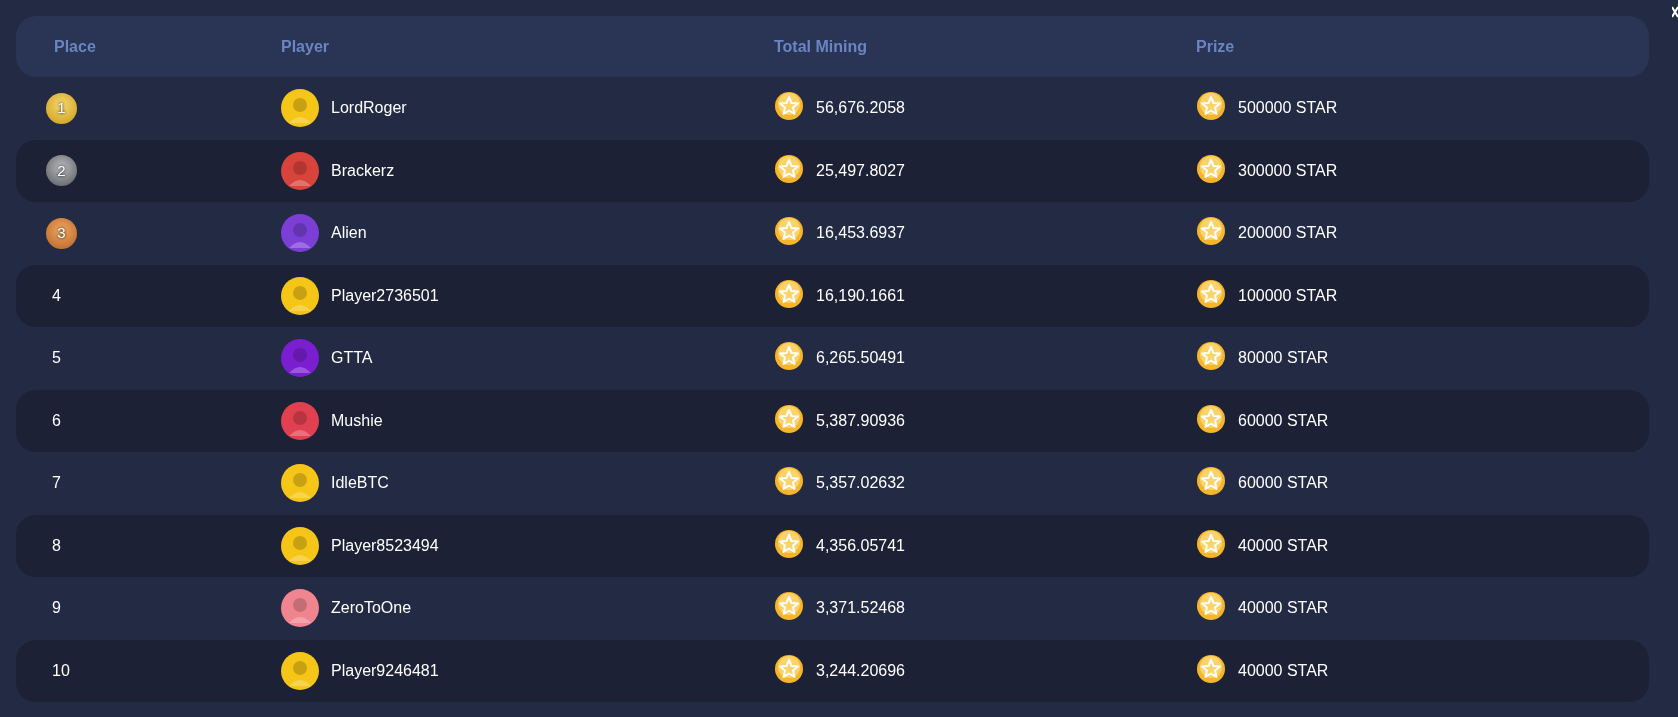  I want to click on place-number: 4, so click(56, 295).